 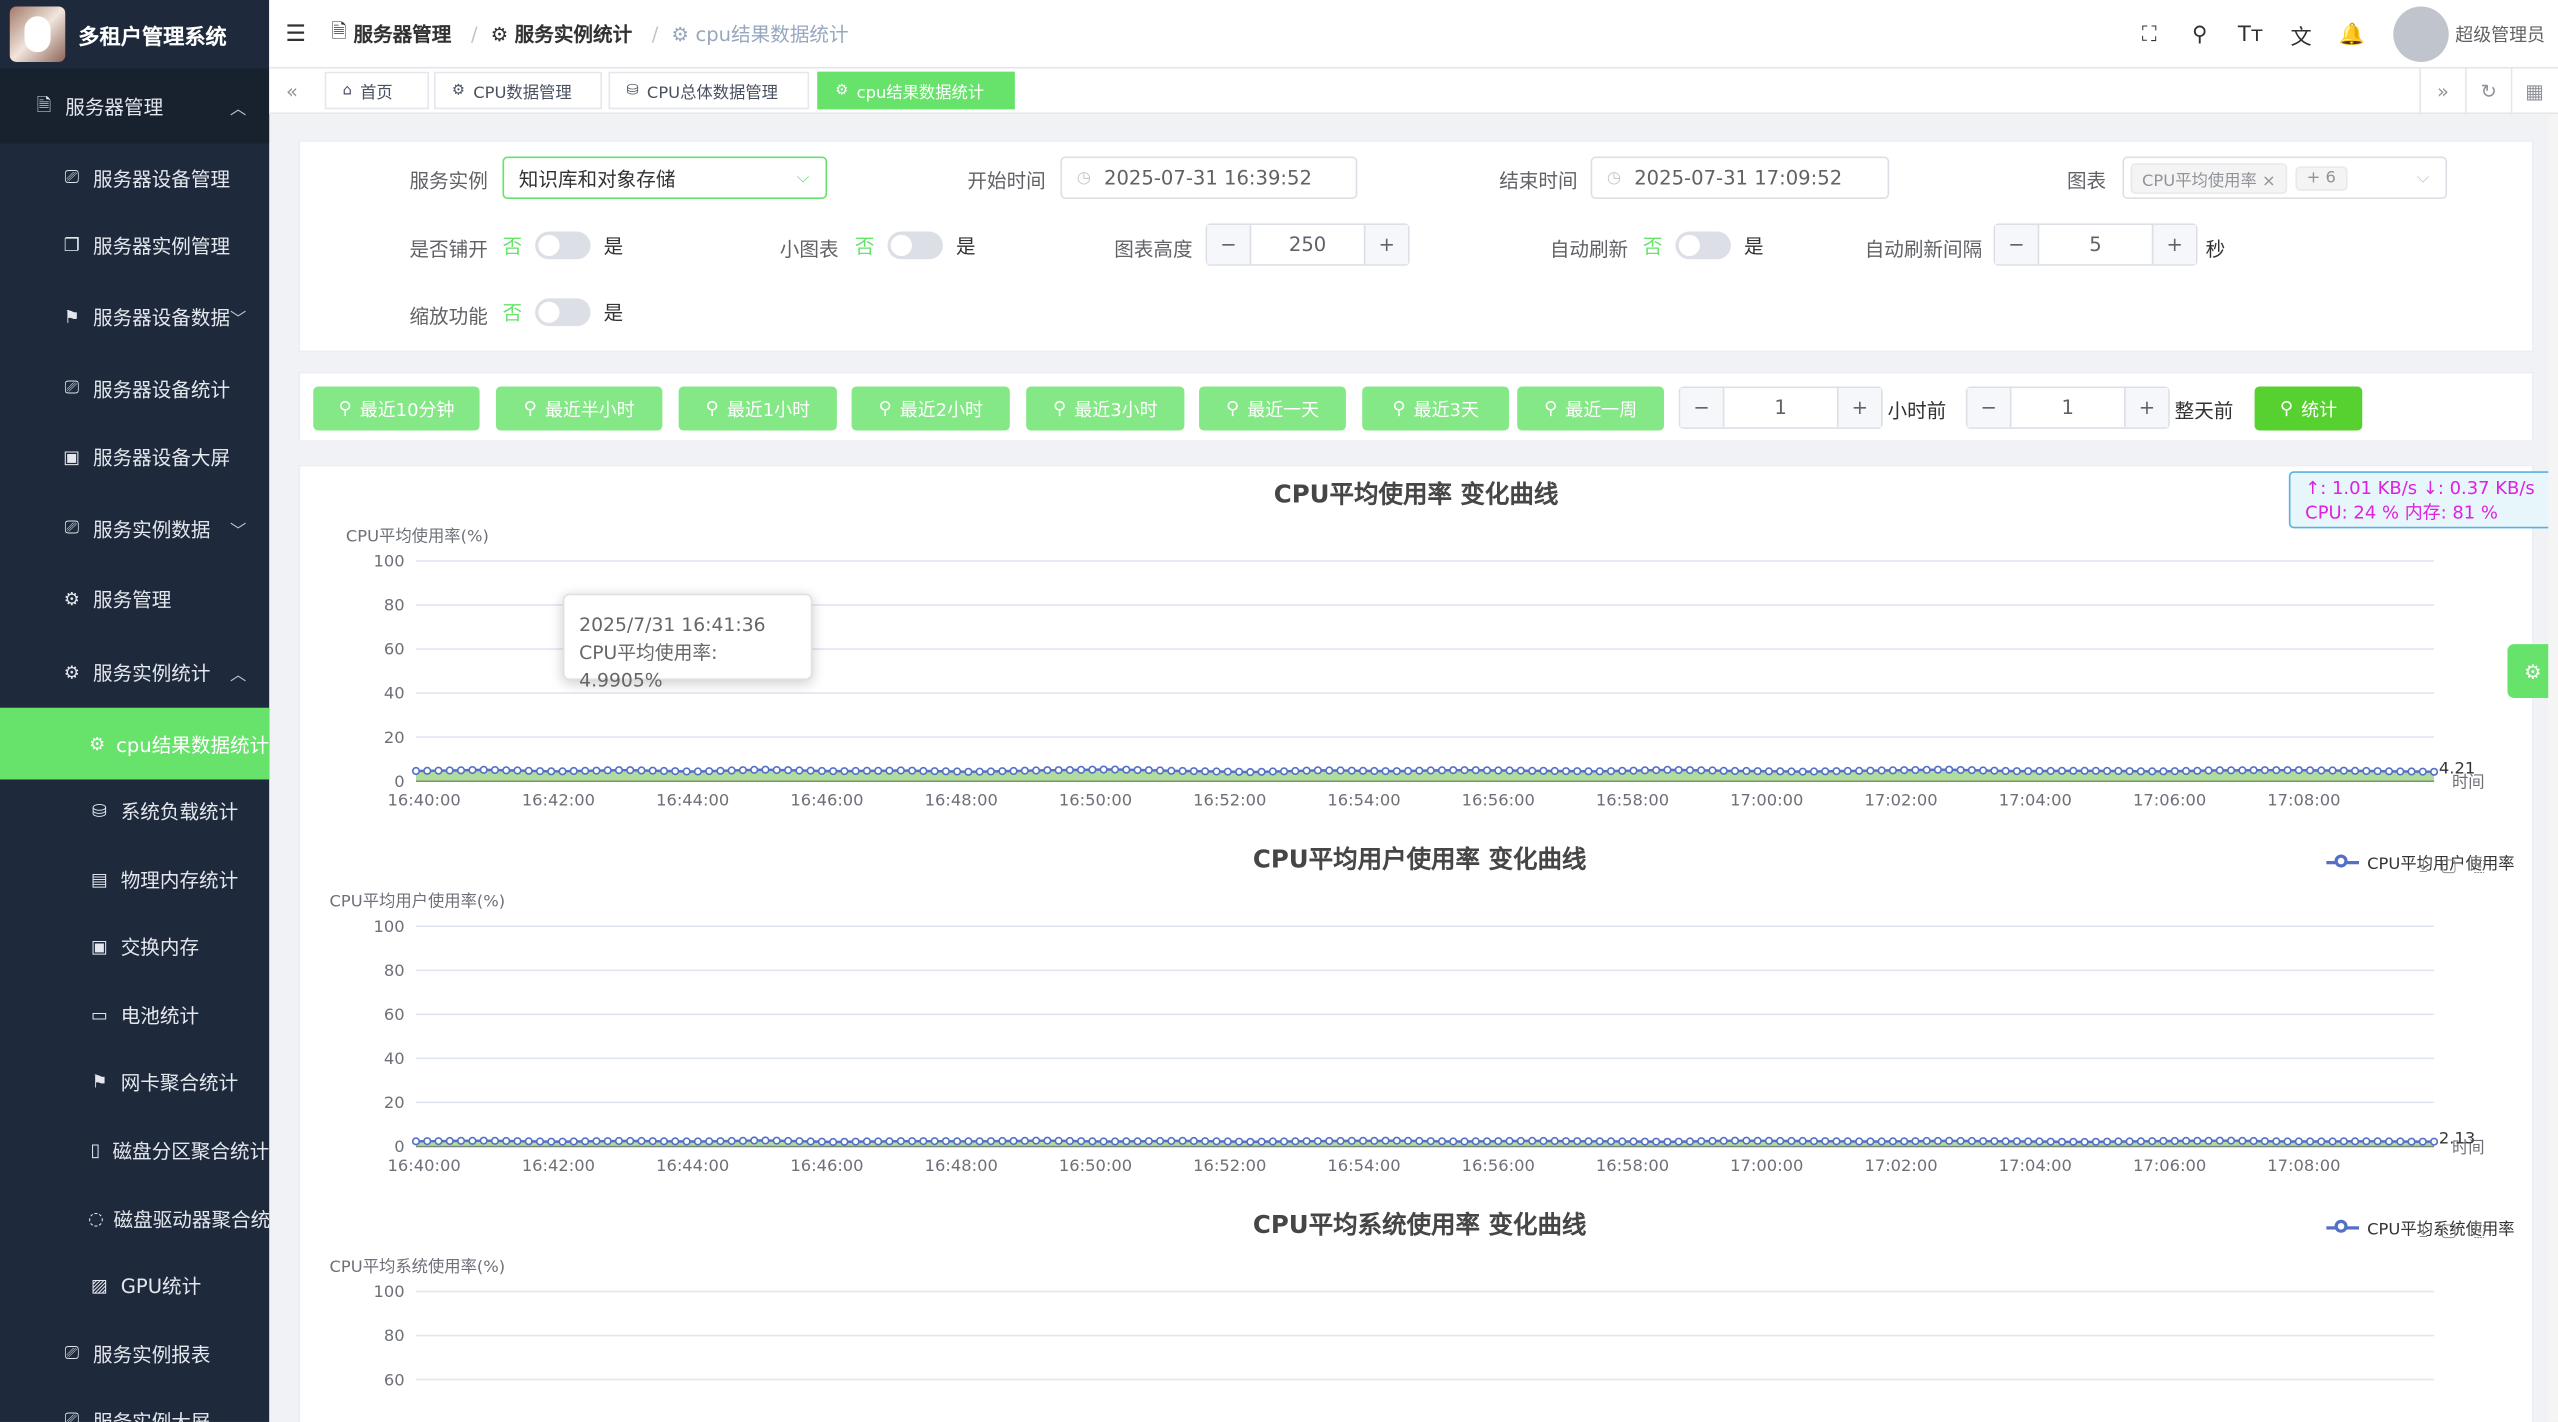 I want to click on tab-home: ⌂ 首页, so click(x=377, y=90).